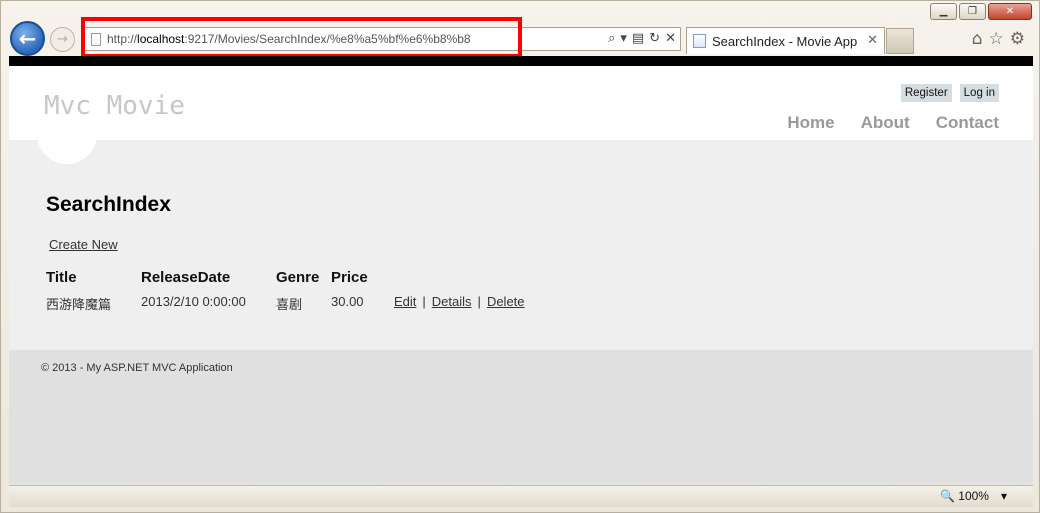 This screenshot has height=513, width=1040. I want to click on new-tab-button, so click(900, 41).